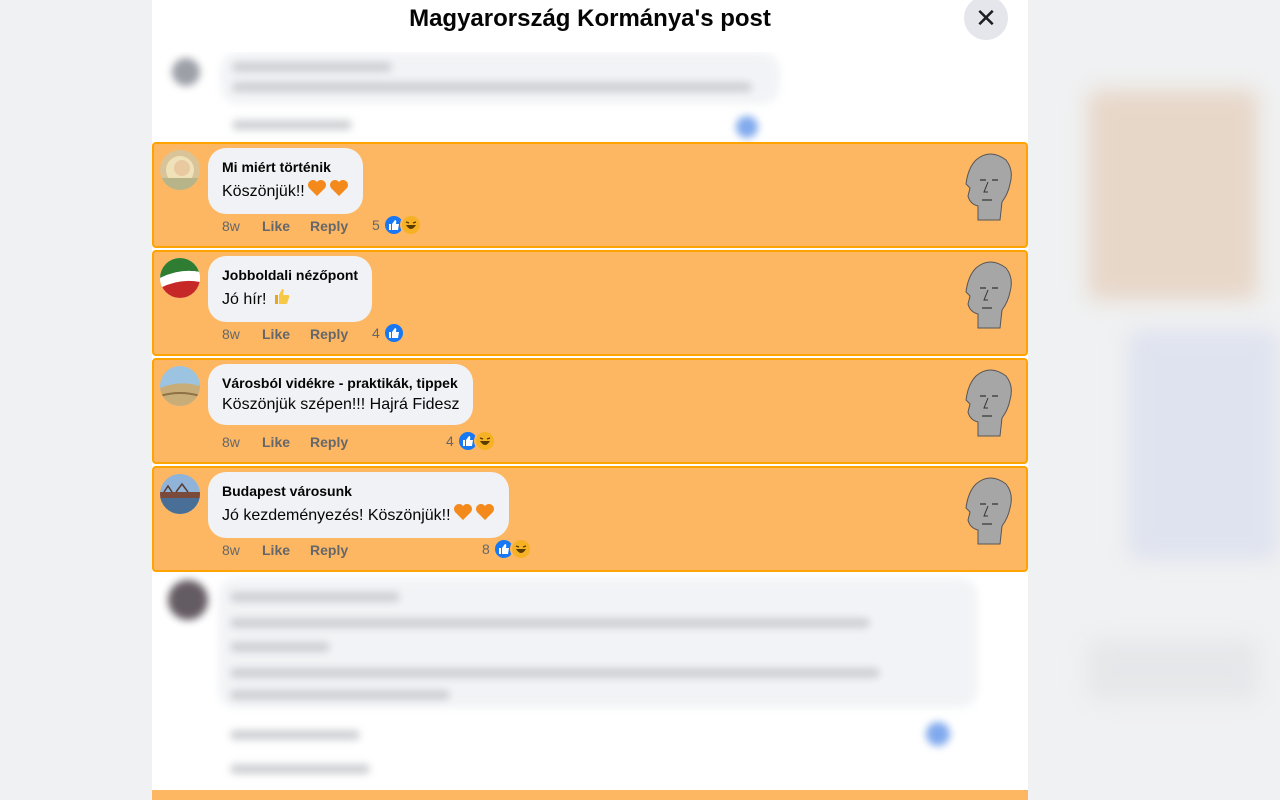 This screenshot has height=800, width=1280. I want to click on page-backdrop-left, so click(76, 400).